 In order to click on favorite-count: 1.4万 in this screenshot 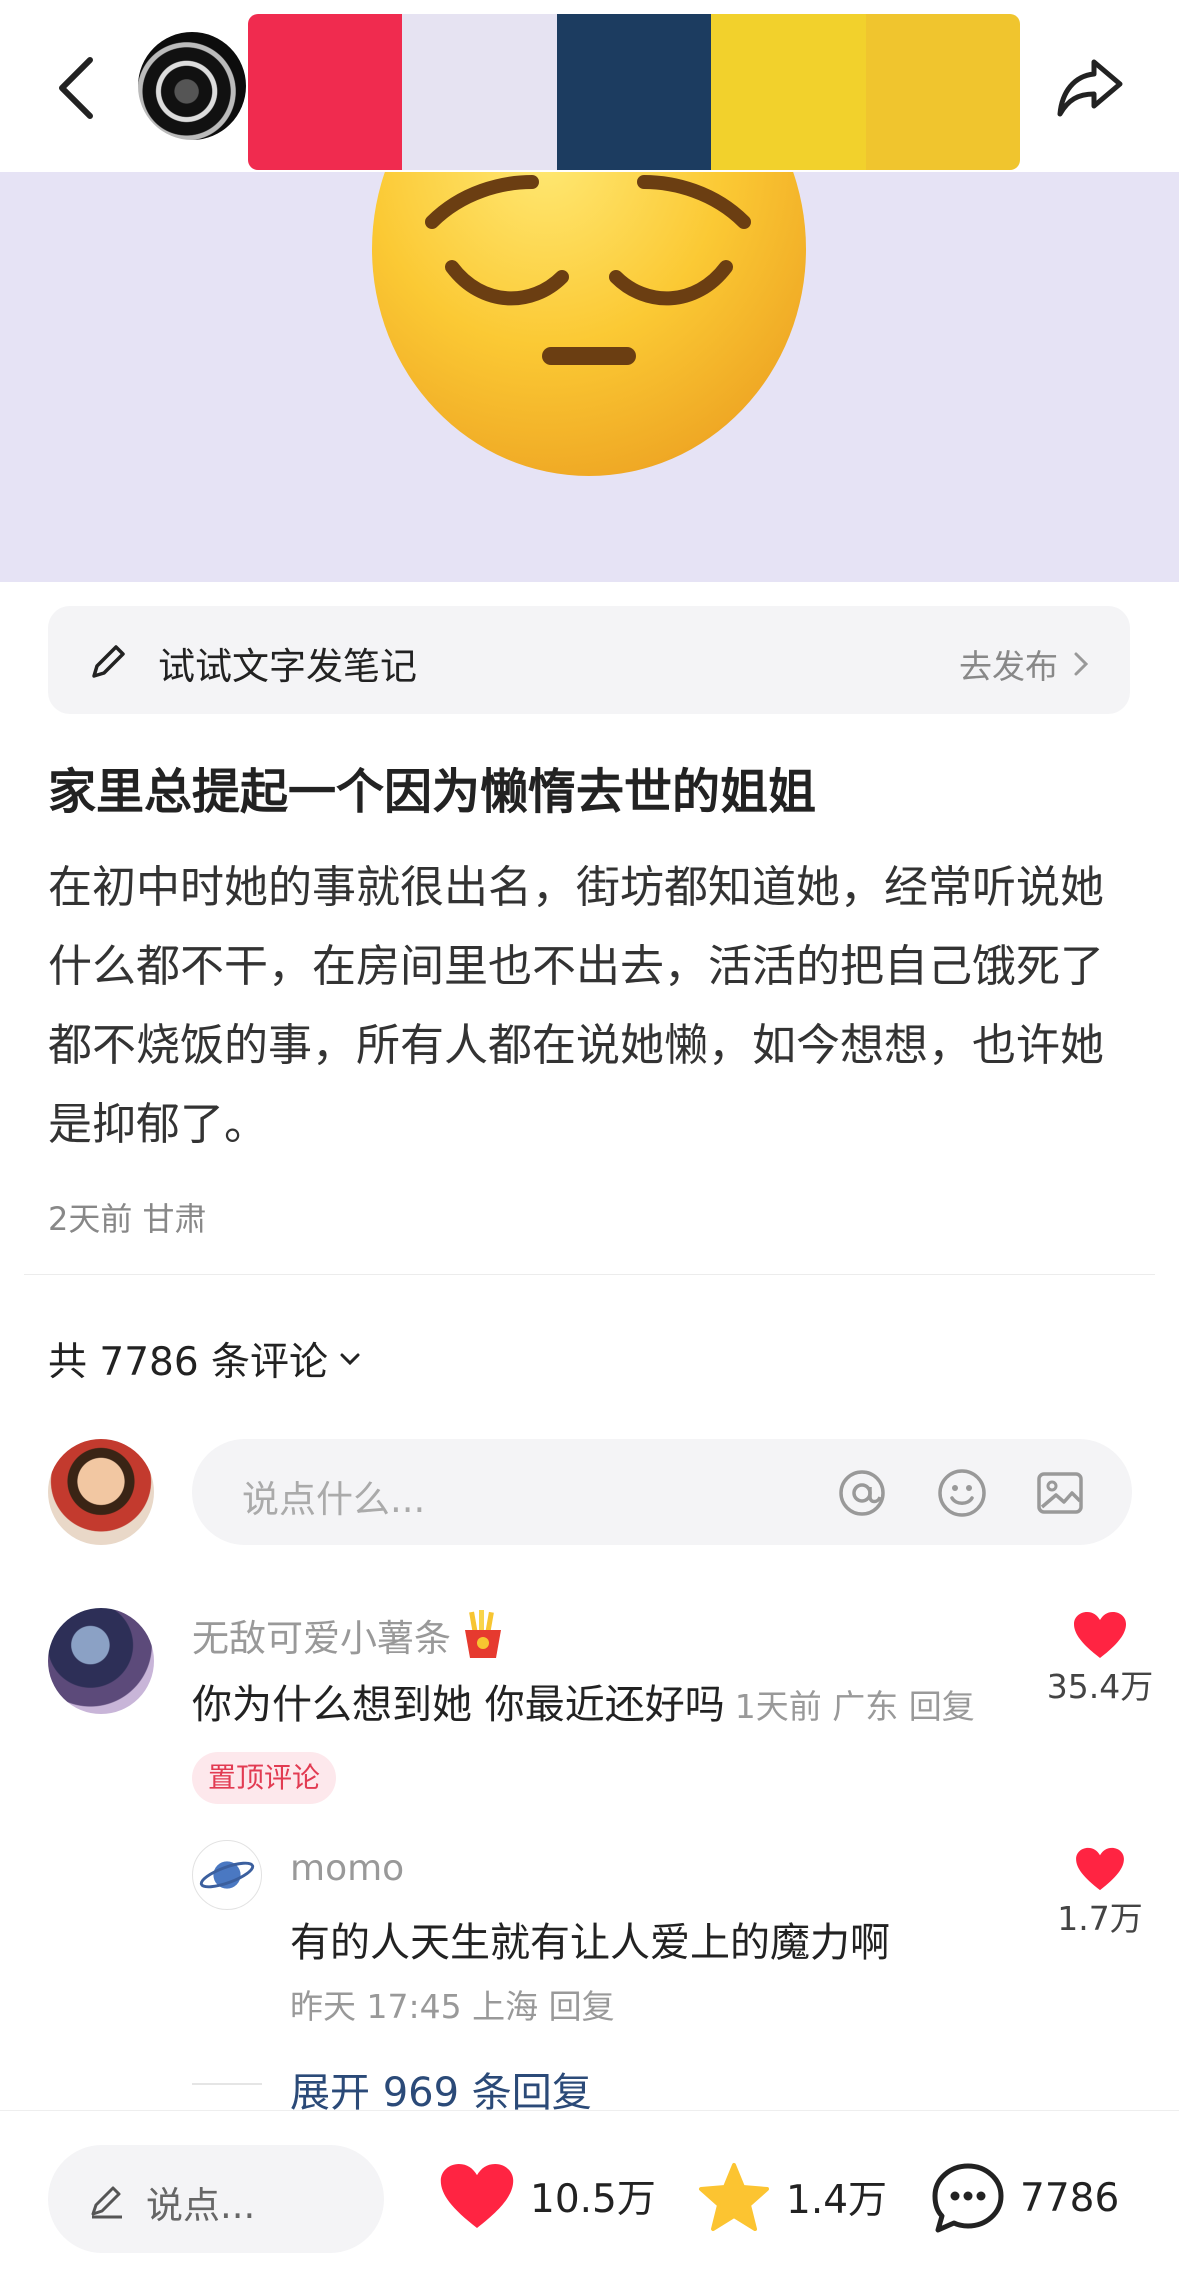, I will do `click(837, 2200)`.